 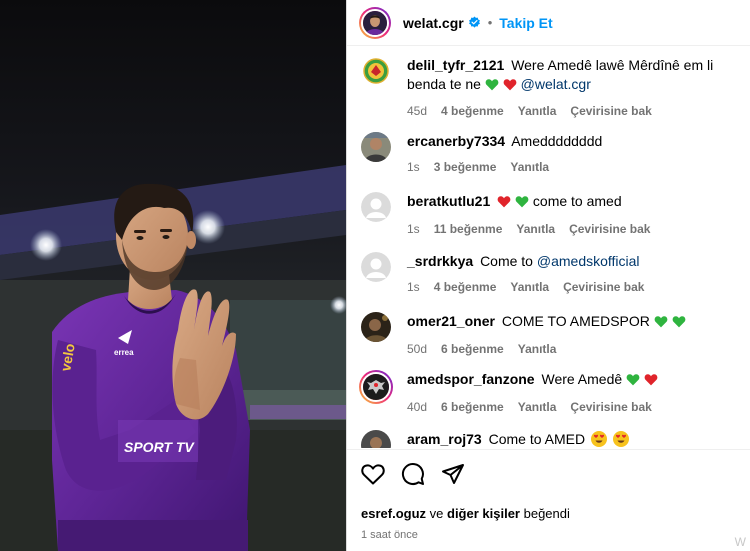 I want to click on liked-by-user: esref.oguz, so click(x=393, y=513).